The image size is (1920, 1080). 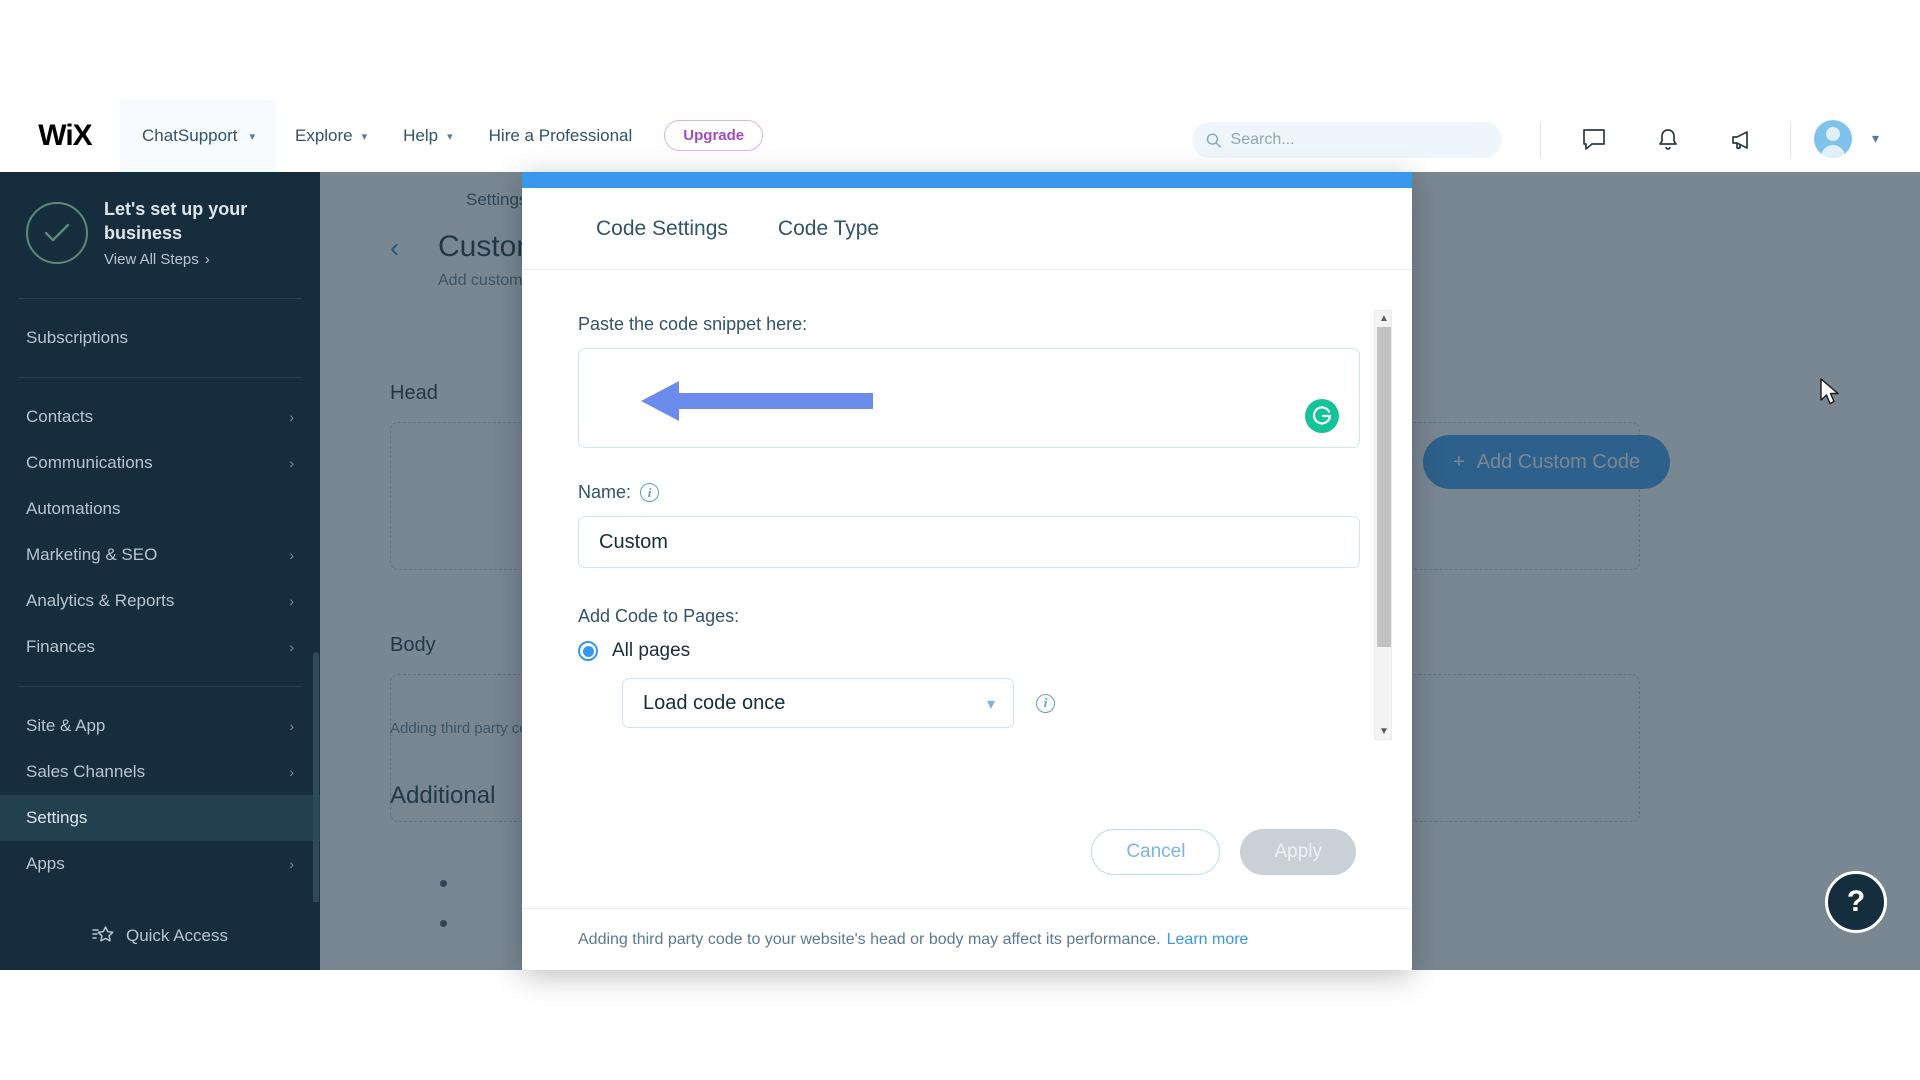 What do you see at coordinates (1594, 140) in the screenshot?
I see `chat-icon` at bounding box center [1594, 140].